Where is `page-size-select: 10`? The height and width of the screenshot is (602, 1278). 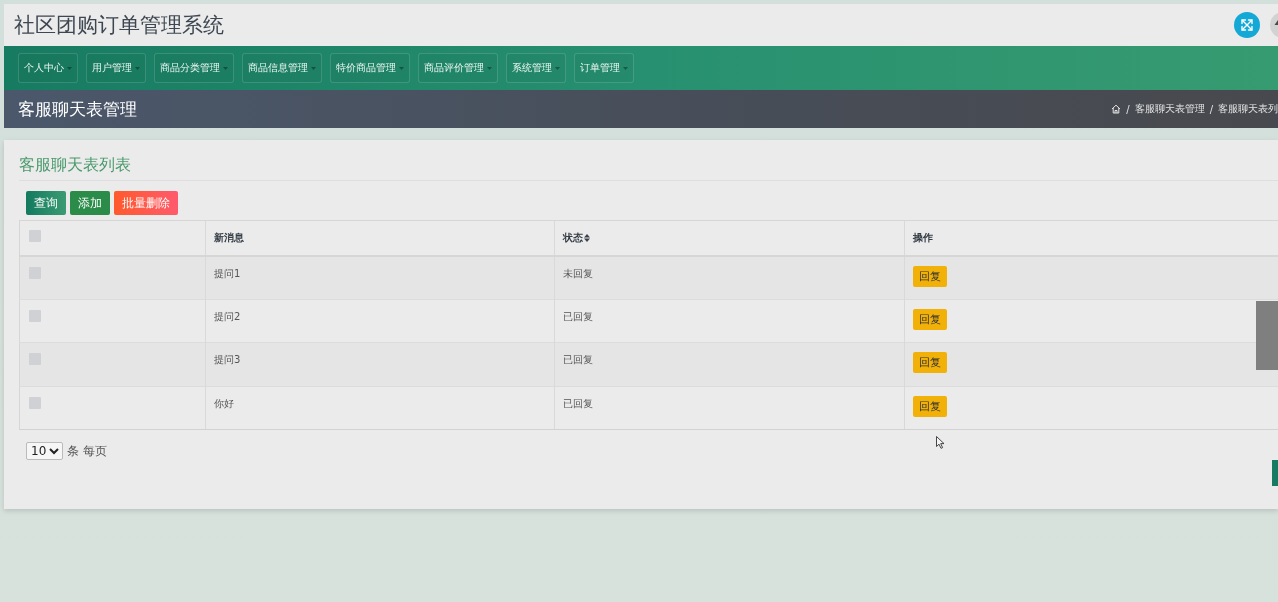
page-size-select: 10 is located at coordinates (44, 451).